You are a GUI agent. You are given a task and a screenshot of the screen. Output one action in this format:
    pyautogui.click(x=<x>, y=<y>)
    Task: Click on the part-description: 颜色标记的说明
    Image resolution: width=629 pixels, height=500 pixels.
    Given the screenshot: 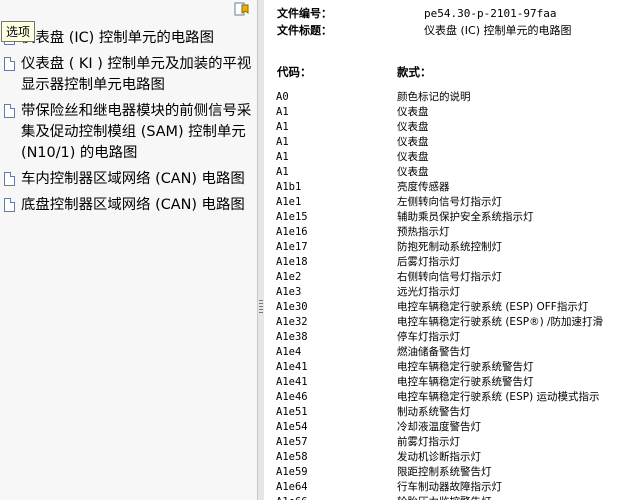 What is the action you would take?
    pyautogui.click(x=434, y=97)
    